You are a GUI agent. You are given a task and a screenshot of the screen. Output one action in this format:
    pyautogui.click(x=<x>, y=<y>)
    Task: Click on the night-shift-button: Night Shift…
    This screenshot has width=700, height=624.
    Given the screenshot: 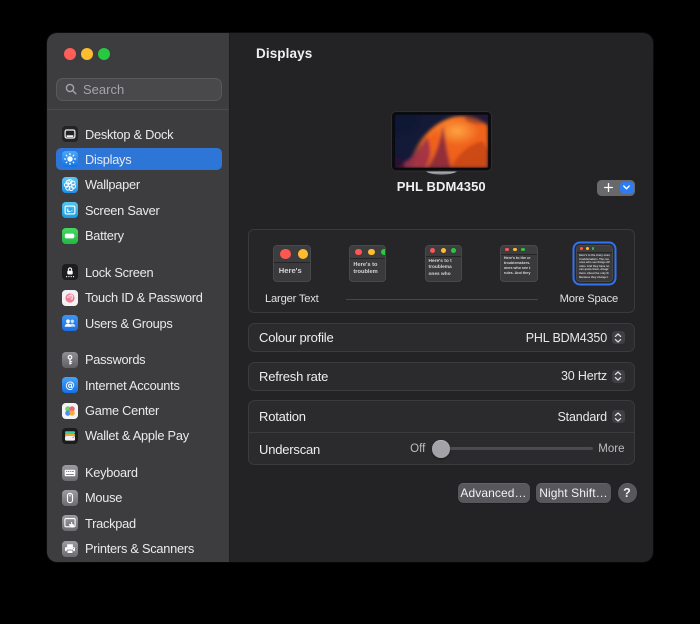 What is the action you would take?
    pyautogui.click(x=573, y=493)
    